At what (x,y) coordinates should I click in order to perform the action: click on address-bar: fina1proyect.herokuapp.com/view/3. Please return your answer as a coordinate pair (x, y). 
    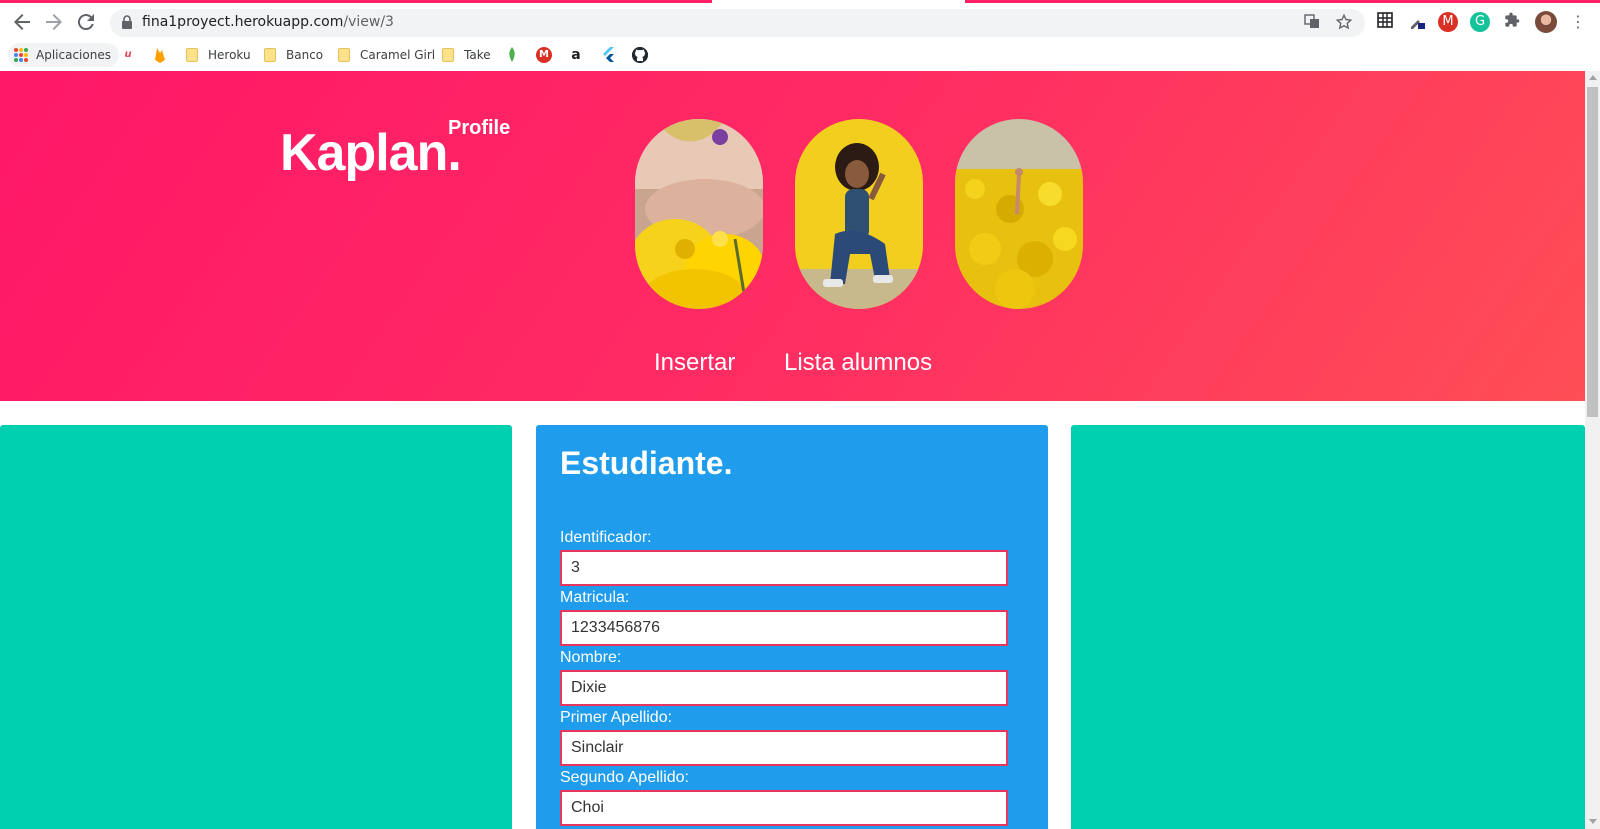
    Looking at the image, I should click on (737, 23).